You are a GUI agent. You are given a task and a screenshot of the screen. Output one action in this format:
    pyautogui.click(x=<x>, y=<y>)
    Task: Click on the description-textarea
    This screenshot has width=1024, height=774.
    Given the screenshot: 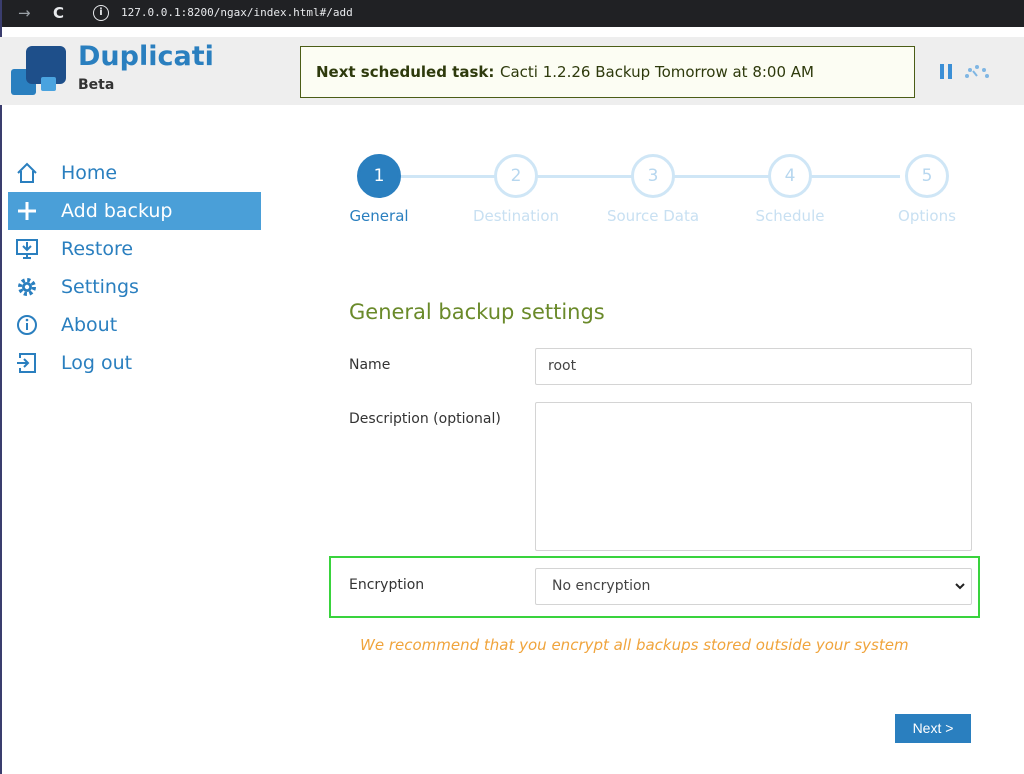 What is the action you would take?
    pyautogui.click(x=753, y=476)
    